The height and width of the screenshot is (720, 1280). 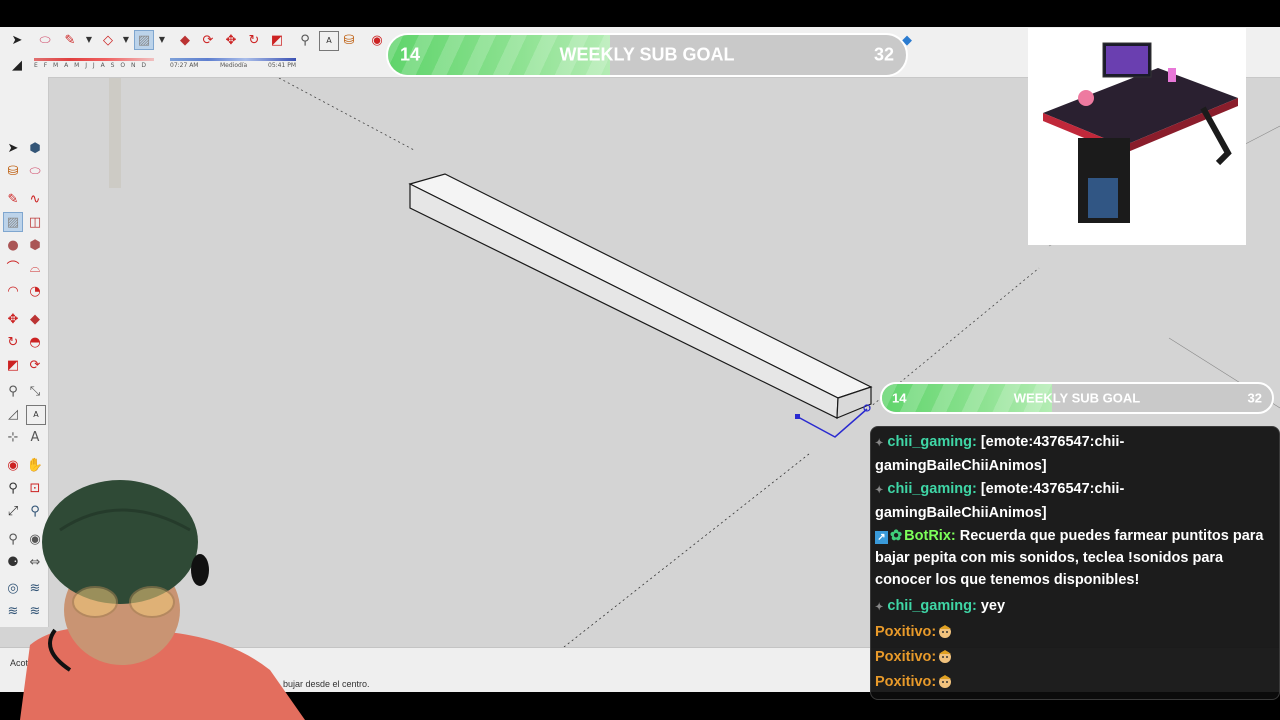 I want to click on dimension-icon: ⤡, so click(x=35, y=391).